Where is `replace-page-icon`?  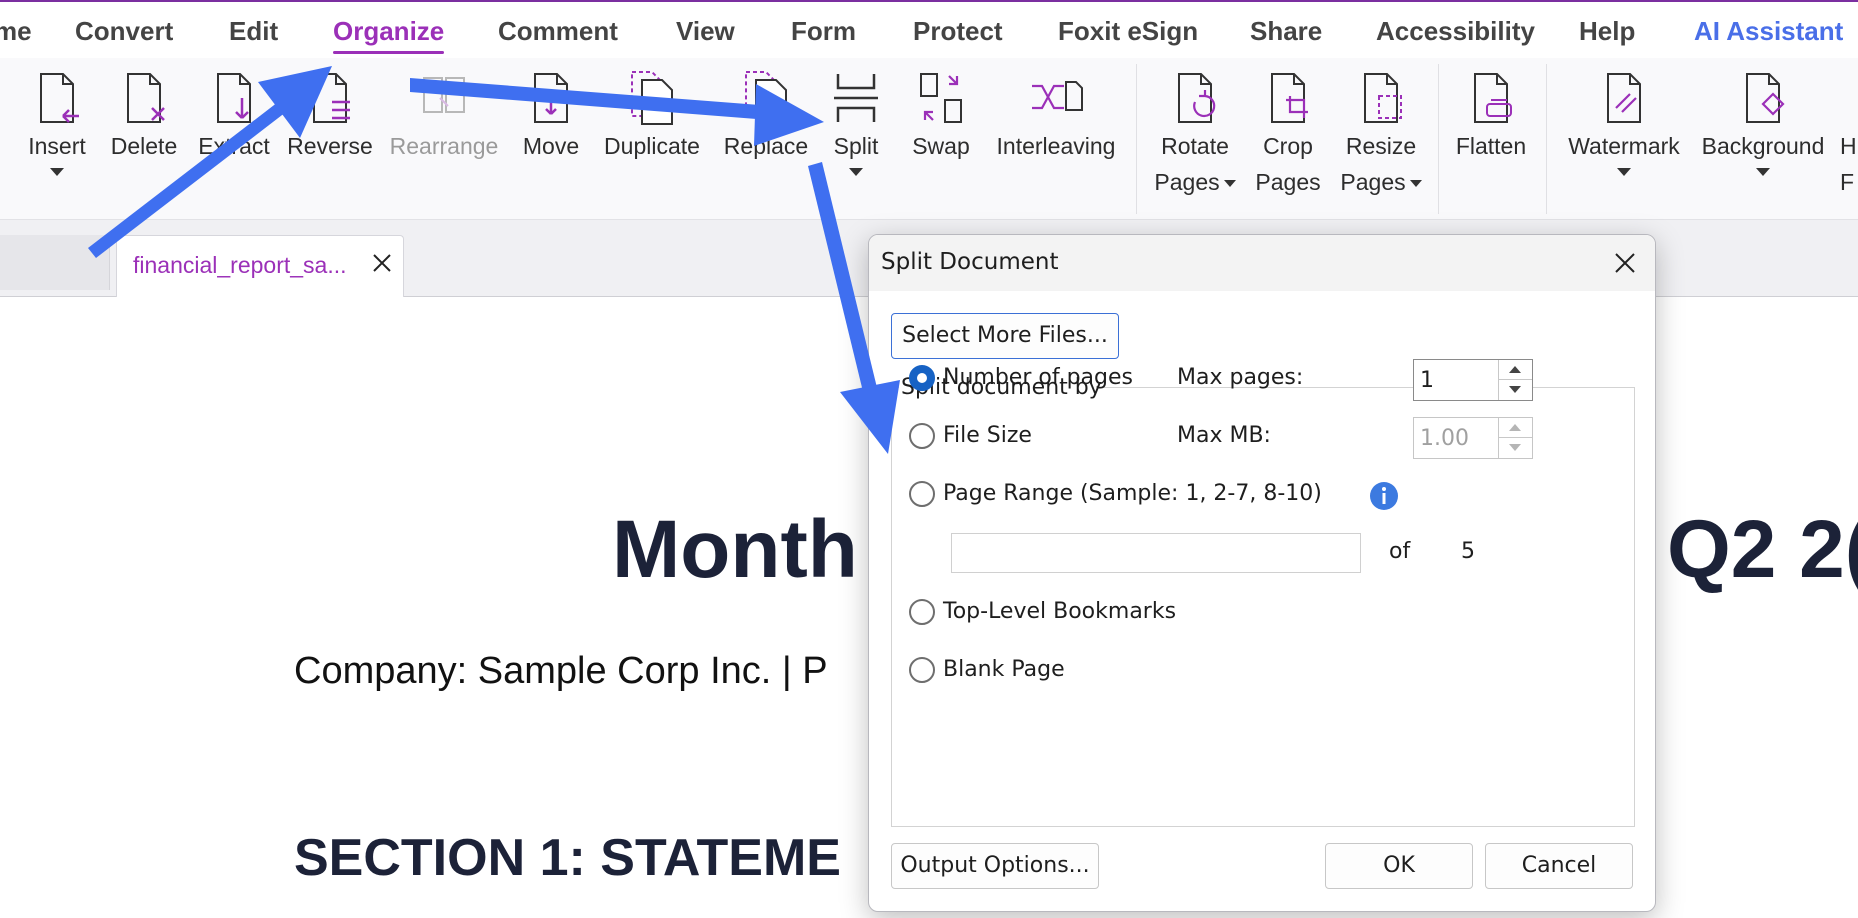
replace-page-icon is located at coordinates (766, 98).